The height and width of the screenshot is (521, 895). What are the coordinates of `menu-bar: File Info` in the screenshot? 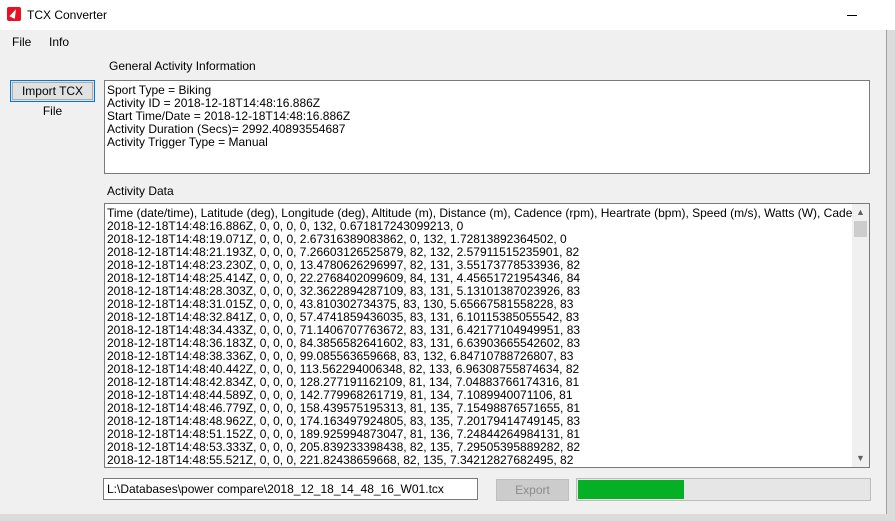 It's located at (447, 41).